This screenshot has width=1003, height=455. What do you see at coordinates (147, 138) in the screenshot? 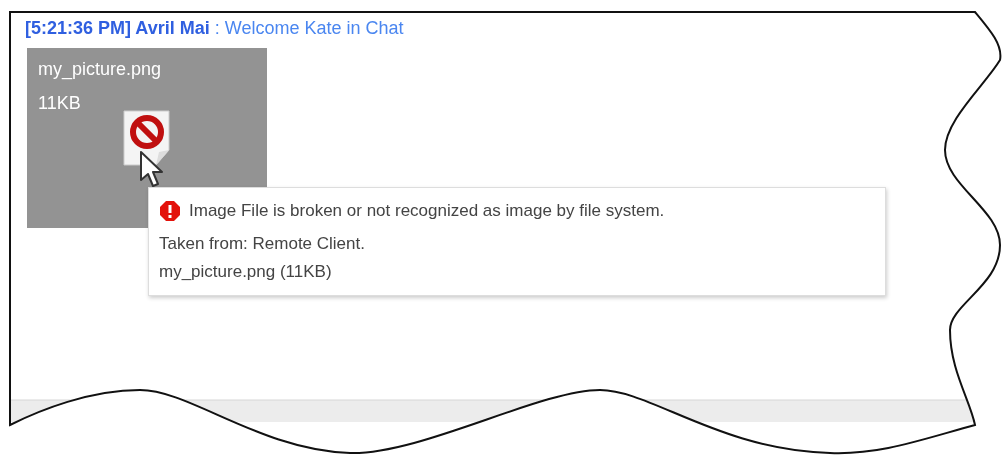
I see `broken-file-icon` at bounding box center [147, 138].